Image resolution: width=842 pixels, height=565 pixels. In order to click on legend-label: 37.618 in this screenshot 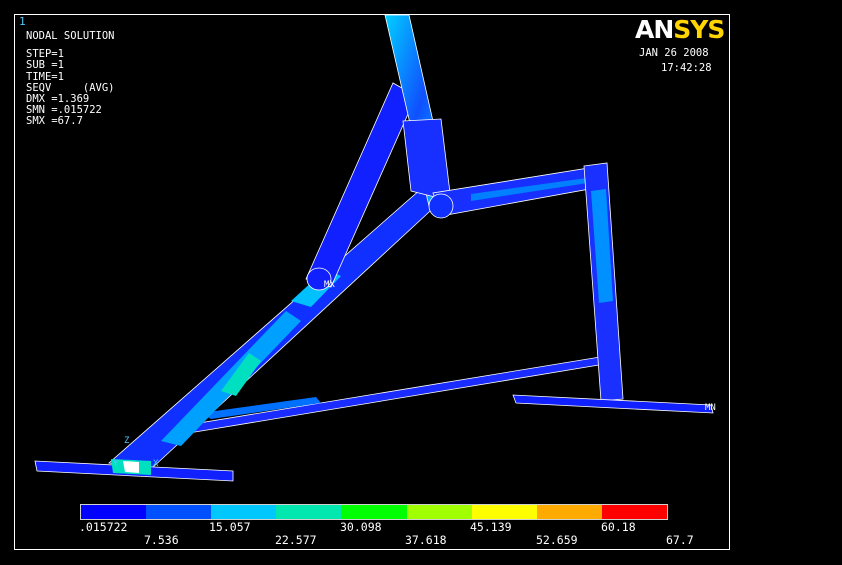, I will do `click(426, 540)`.